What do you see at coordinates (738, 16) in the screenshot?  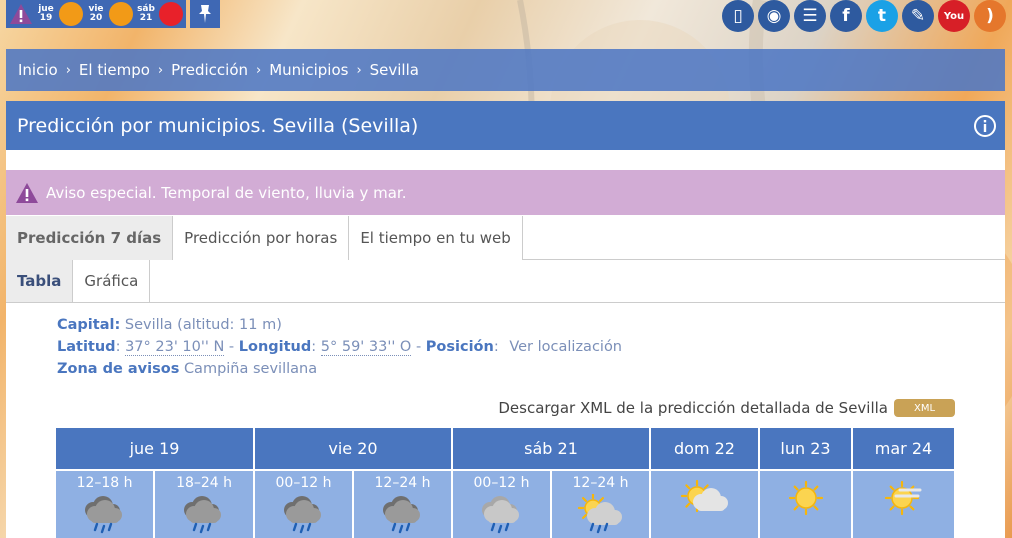 I see `mobile-icon: ▯` at bounding box center [738, 16].